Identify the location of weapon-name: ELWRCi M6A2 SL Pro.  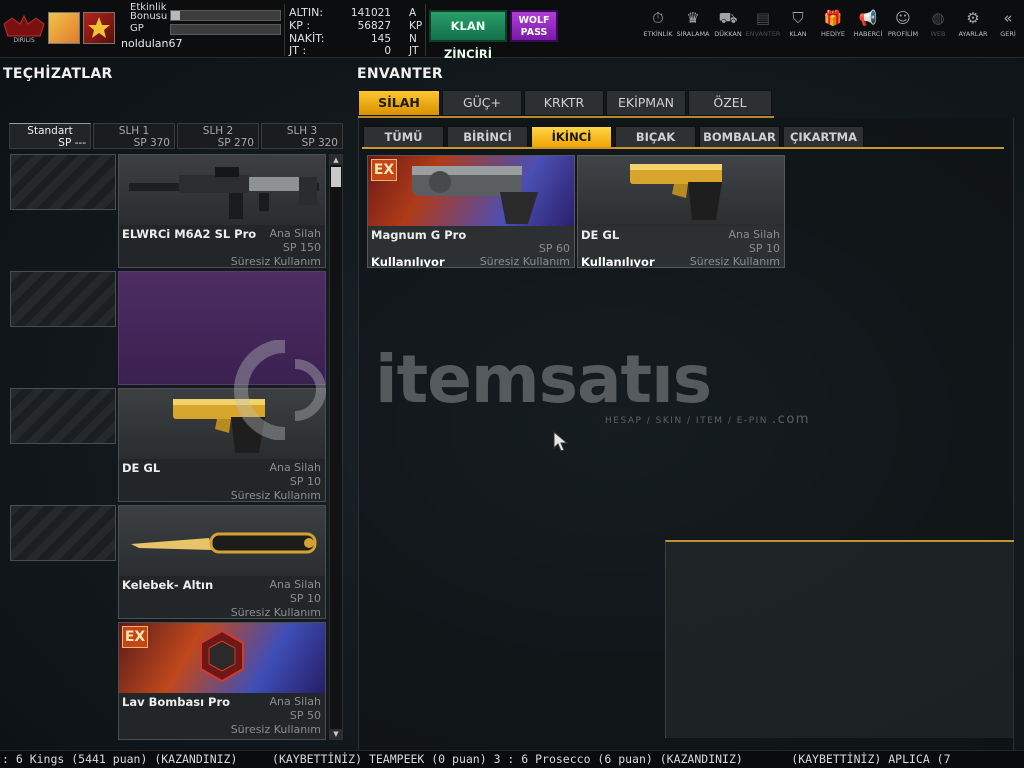
(189, 234).